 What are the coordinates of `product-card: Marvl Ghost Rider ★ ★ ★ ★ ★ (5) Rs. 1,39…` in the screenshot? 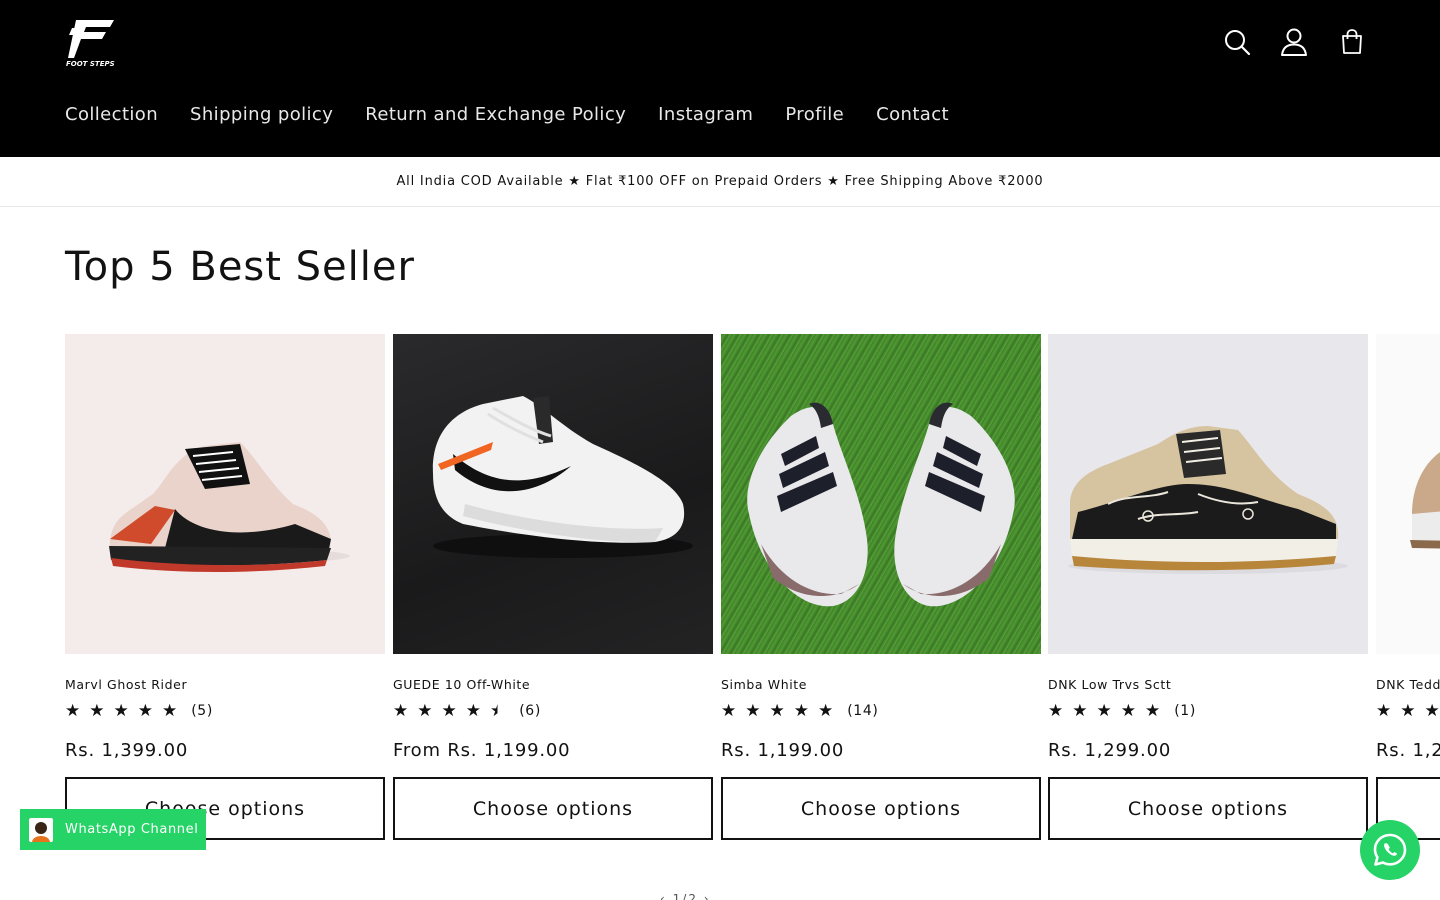 It's located at (225, 587).